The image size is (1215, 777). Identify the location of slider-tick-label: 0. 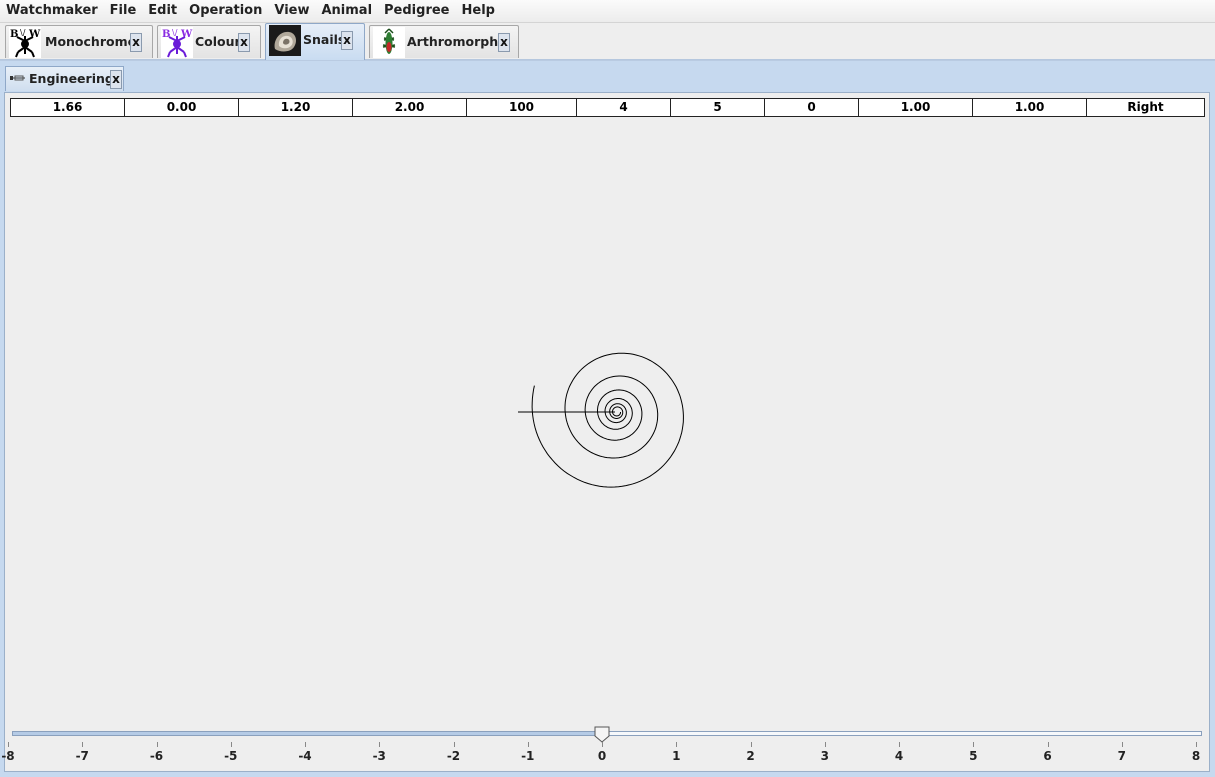
(602, 756).